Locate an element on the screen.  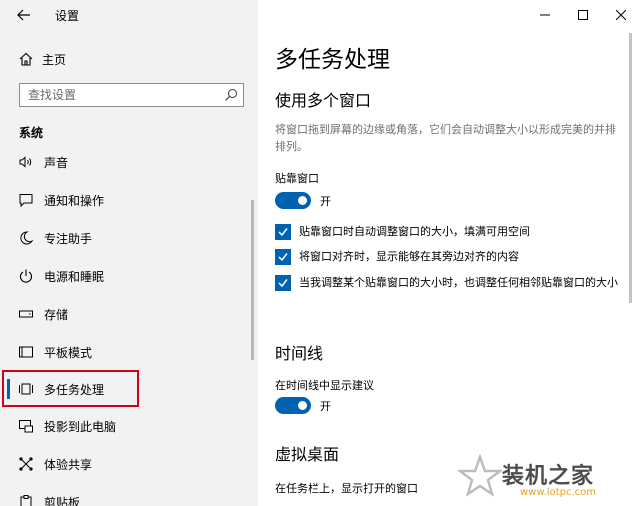
back-button is located at coordinates (24, 15).